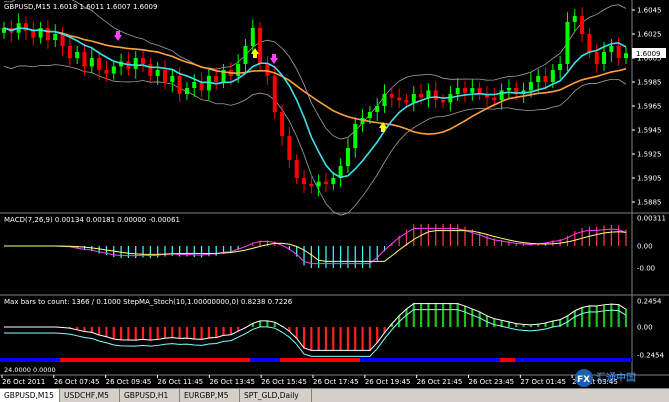  What do you see at coordinates (649, 35) in the screenshot?
I see `price-tick-label: 1.6025` at bounding box center [649, 35].